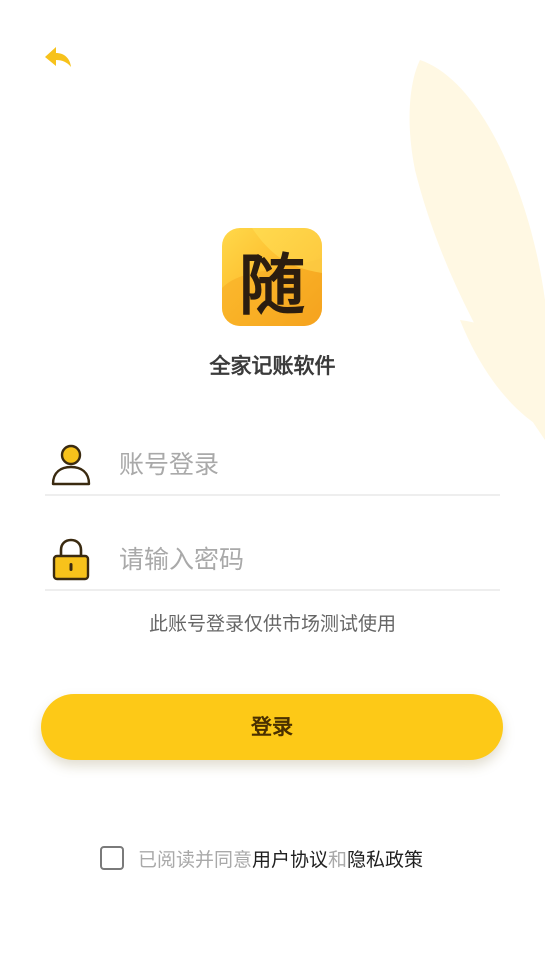 This screenshot has height=968, width=545. Describe the element at coordinates (290, 860) in the screenshot. I see `user-agreement-link: 用户协议` at that location.